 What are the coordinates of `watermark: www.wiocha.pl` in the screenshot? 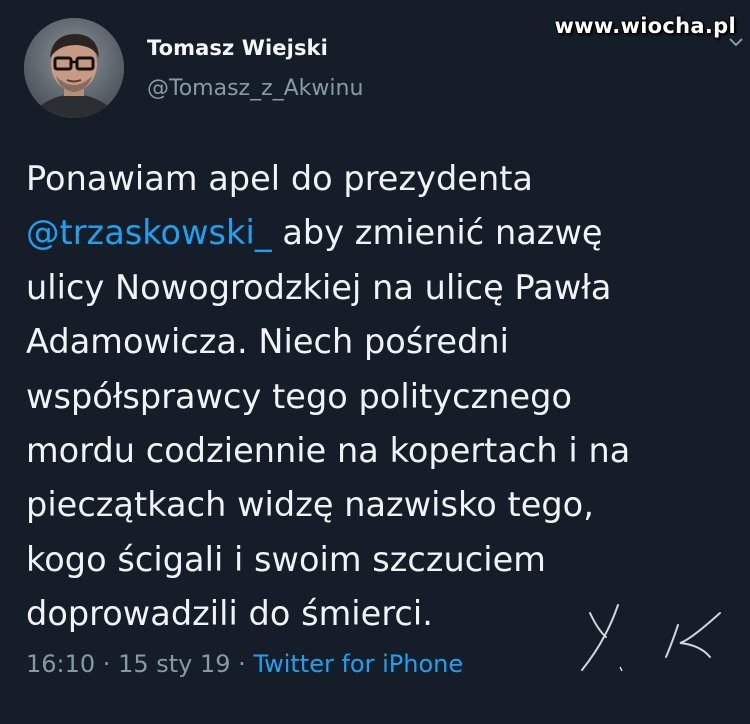 It's located at (645, 26).